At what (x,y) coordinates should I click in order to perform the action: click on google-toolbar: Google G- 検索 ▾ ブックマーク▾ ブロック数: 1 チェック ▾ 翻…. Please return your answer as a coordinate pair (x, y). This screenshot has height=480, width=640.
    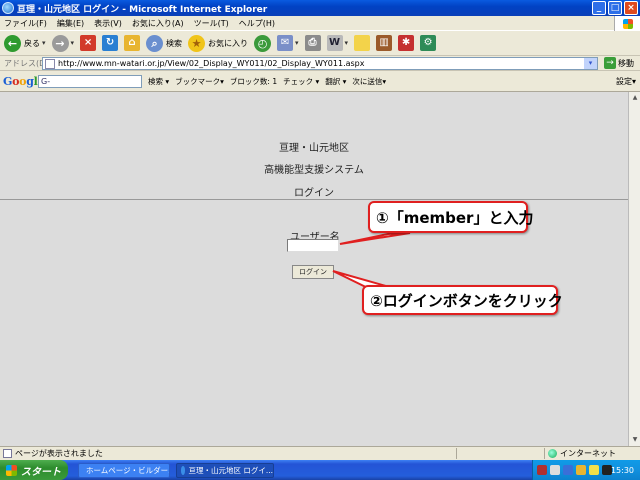
    Looking at the image, I should click on (320, 81).